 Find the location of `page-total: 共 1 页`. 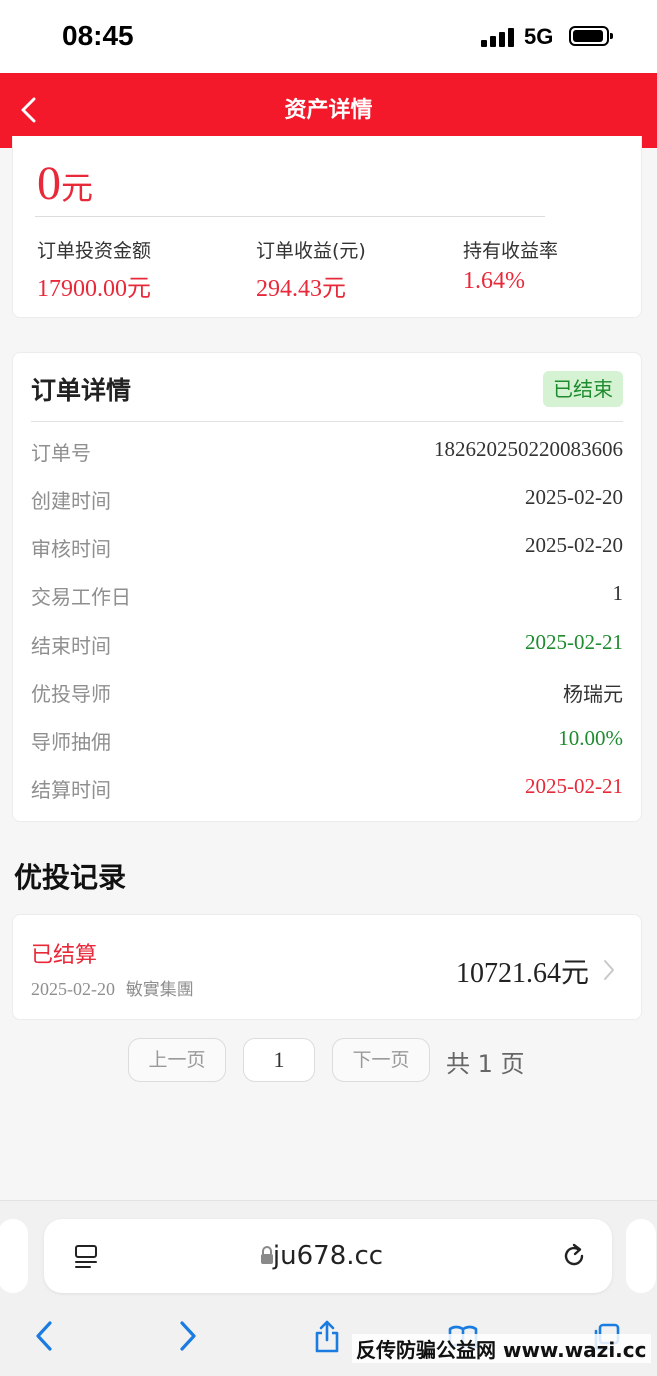

page-total: 共 1 页 is located at coordinates (485, 1064).